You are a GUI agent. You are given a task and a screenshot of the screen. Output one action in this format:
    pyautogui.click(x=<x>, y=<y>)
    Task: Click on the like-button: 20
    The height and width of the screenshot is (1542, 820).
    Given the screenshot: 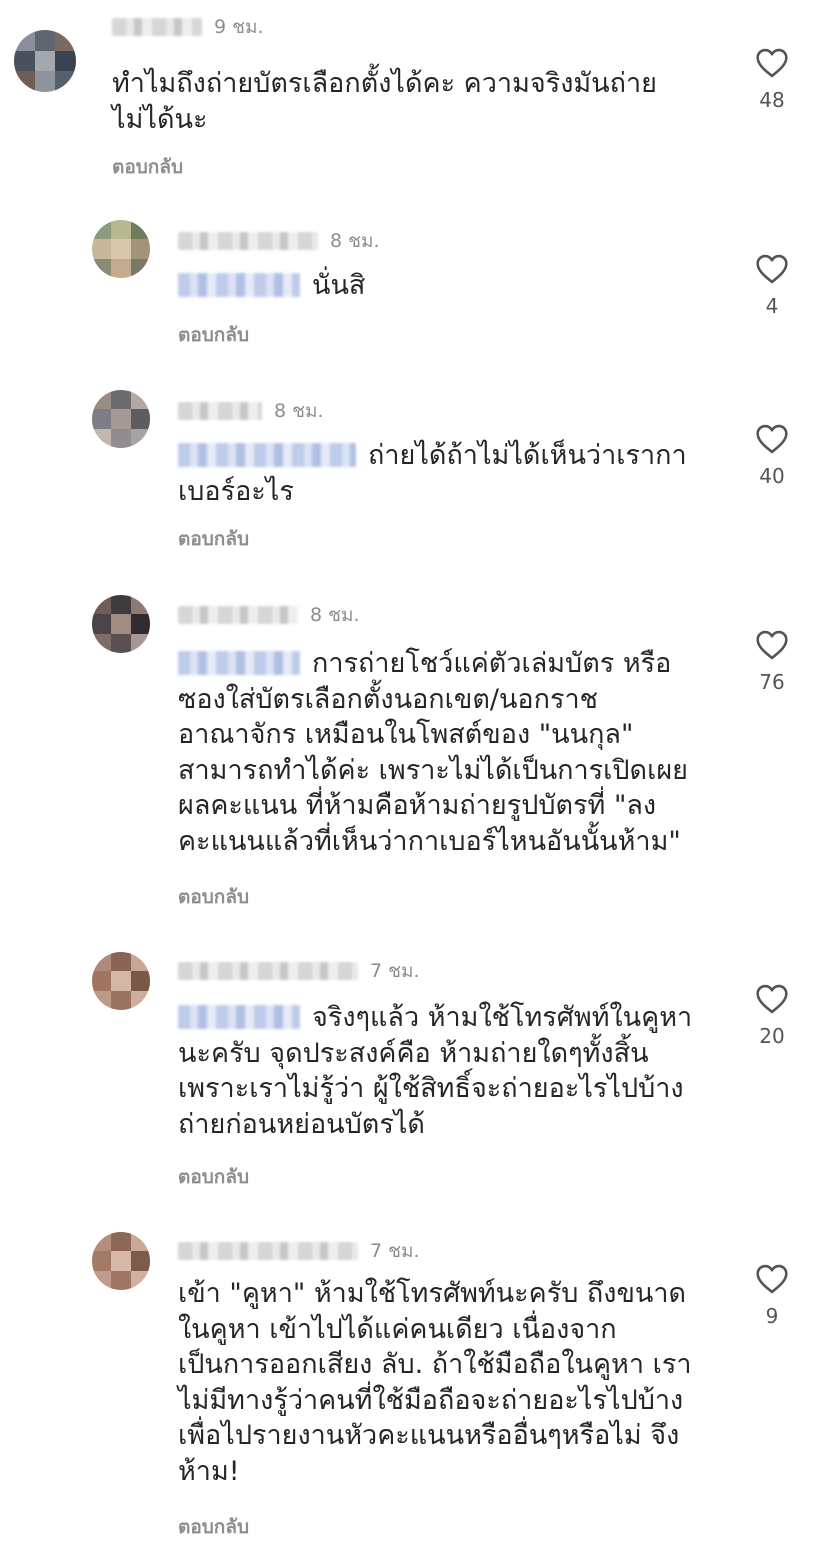 What is the action you would take?
    pyautogui.click(x=772, y=1016)
    